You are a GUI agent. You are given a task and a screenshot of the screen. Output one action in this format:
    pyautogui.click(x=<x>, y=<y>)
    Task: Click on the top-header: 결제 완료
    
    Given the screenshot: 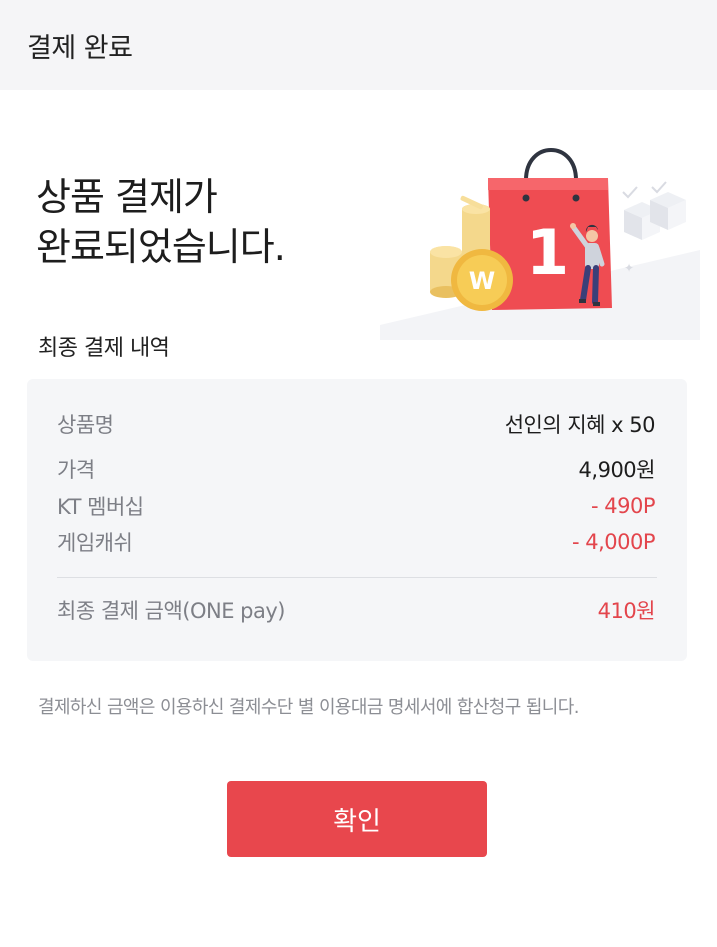 What is the action you would take?
    pyautogui.click(x=358, y=45)
    